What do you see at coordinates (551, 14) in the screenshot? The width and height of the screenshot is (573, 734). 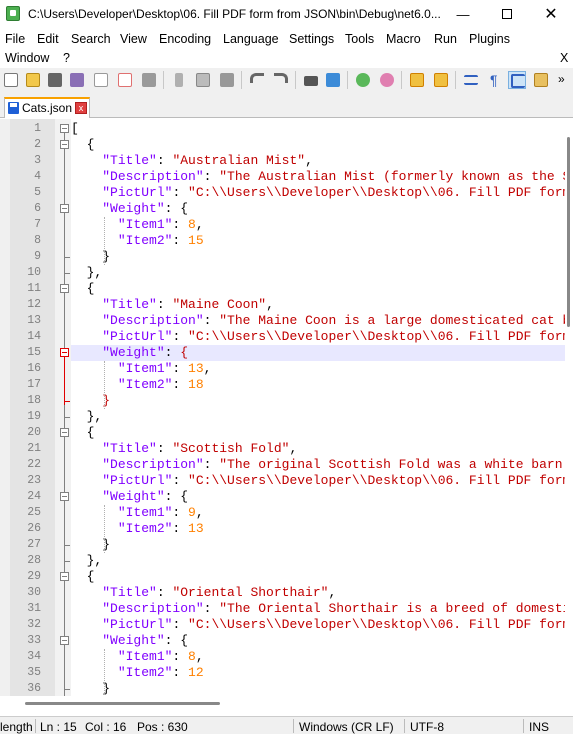 I see `close-button: ✕` at bounding box center [551, 14].